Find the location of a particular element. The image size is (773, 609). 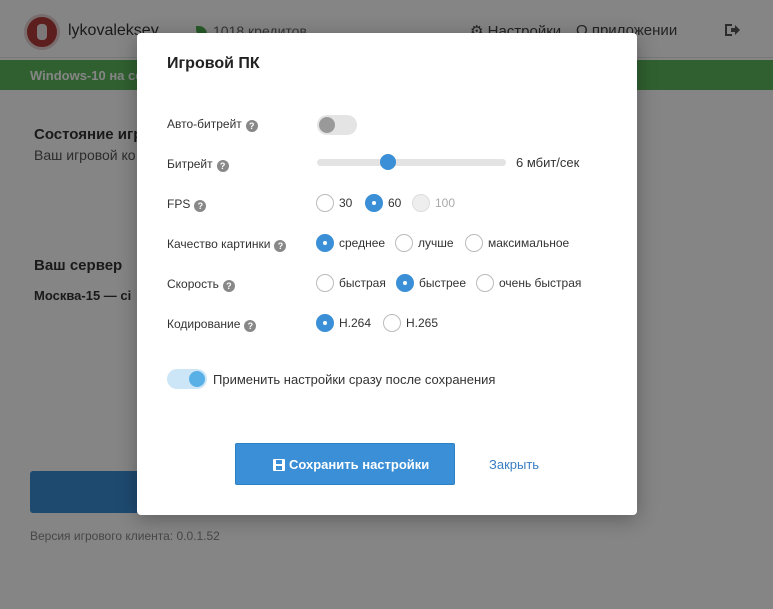

encoding-h265-radio: H.265 is located at coordinates (410, 323).